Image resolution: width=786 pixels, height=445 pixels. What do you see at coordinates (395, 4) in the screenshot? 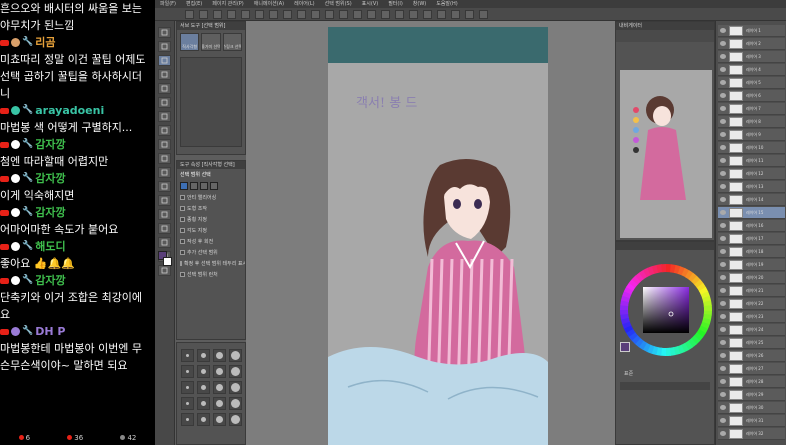
I see `menu-item: 필터(I)` at bounding box center [395, 4].